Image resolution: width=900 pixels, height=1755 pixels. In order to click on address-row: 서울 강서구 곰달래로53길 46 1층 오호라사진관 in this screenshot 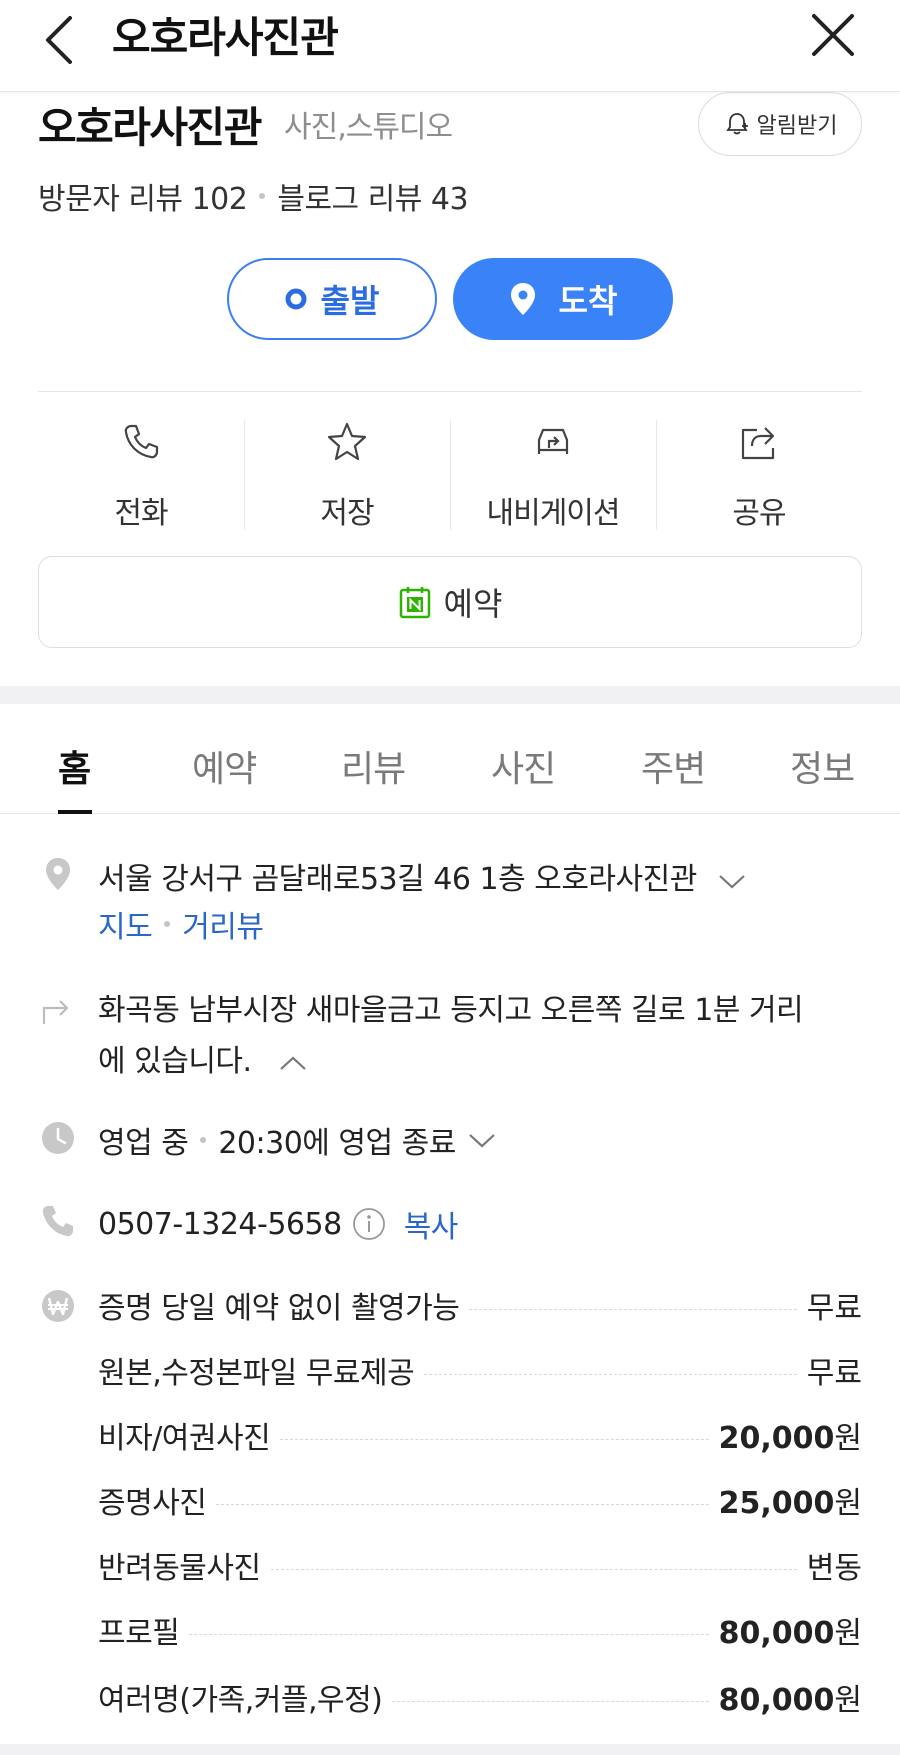, I will do `click(423, 876)`.